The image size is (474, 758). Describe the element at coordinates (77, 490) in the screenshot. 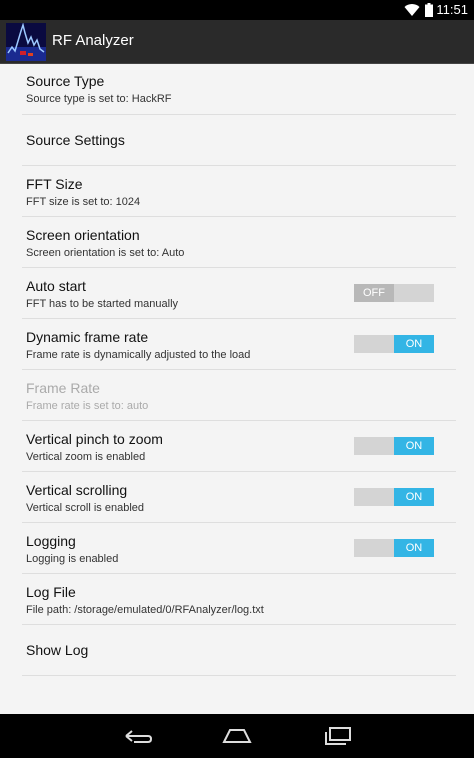

I see `pref-title: Vertical scrolling` at that location.